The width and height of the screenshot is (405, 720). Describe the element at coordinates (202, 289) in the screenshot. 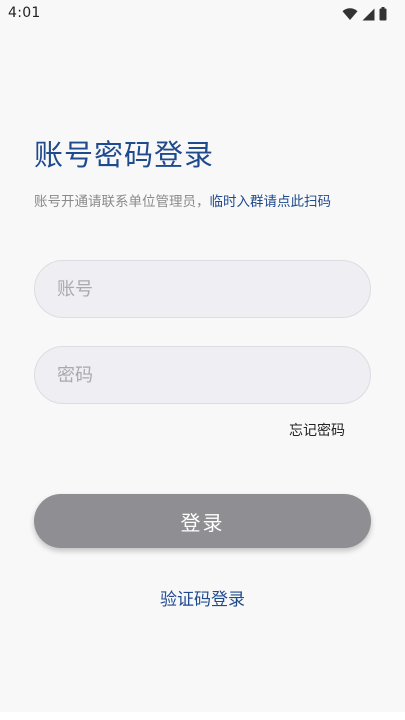

I see `account-input` at that location.